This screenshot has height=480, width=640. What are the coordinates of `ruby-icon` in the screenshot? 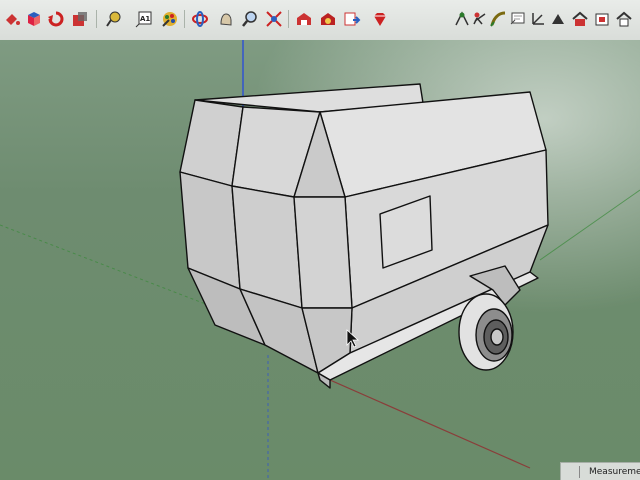 It's located at (380, 19).